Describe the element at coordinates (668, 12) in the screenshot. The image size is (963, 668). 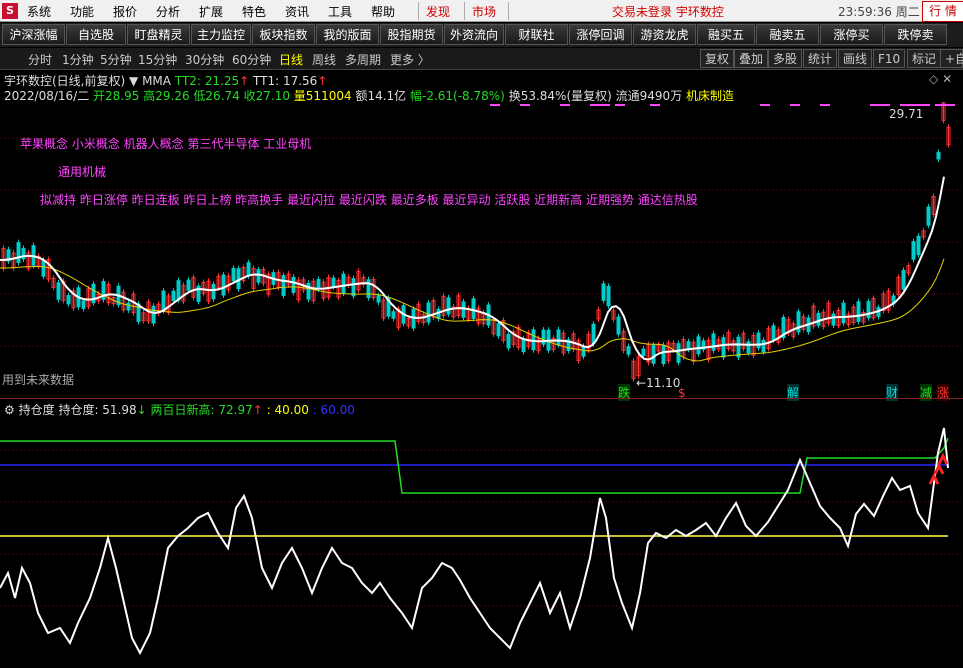
I see `login-status: 交易未登录 宇环数控` at that location.